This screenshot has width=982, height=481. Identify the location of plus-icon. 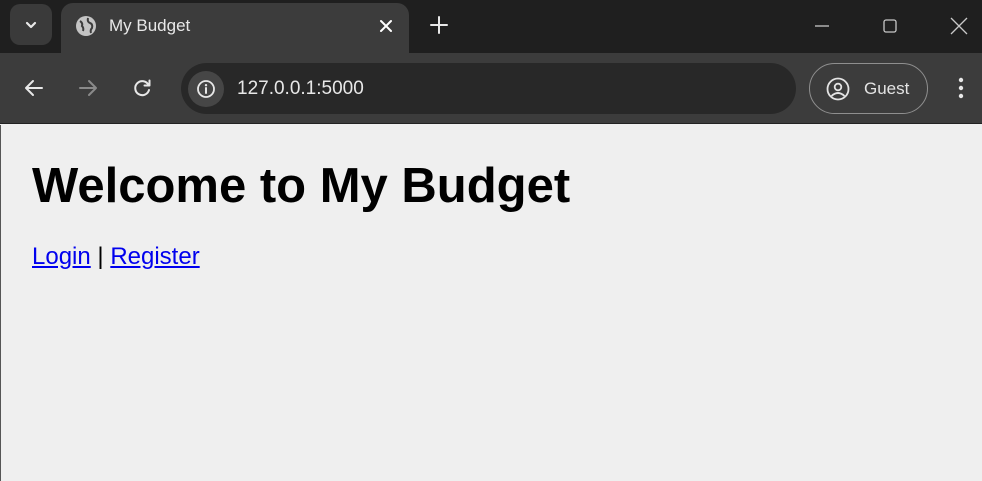
(439, 25).